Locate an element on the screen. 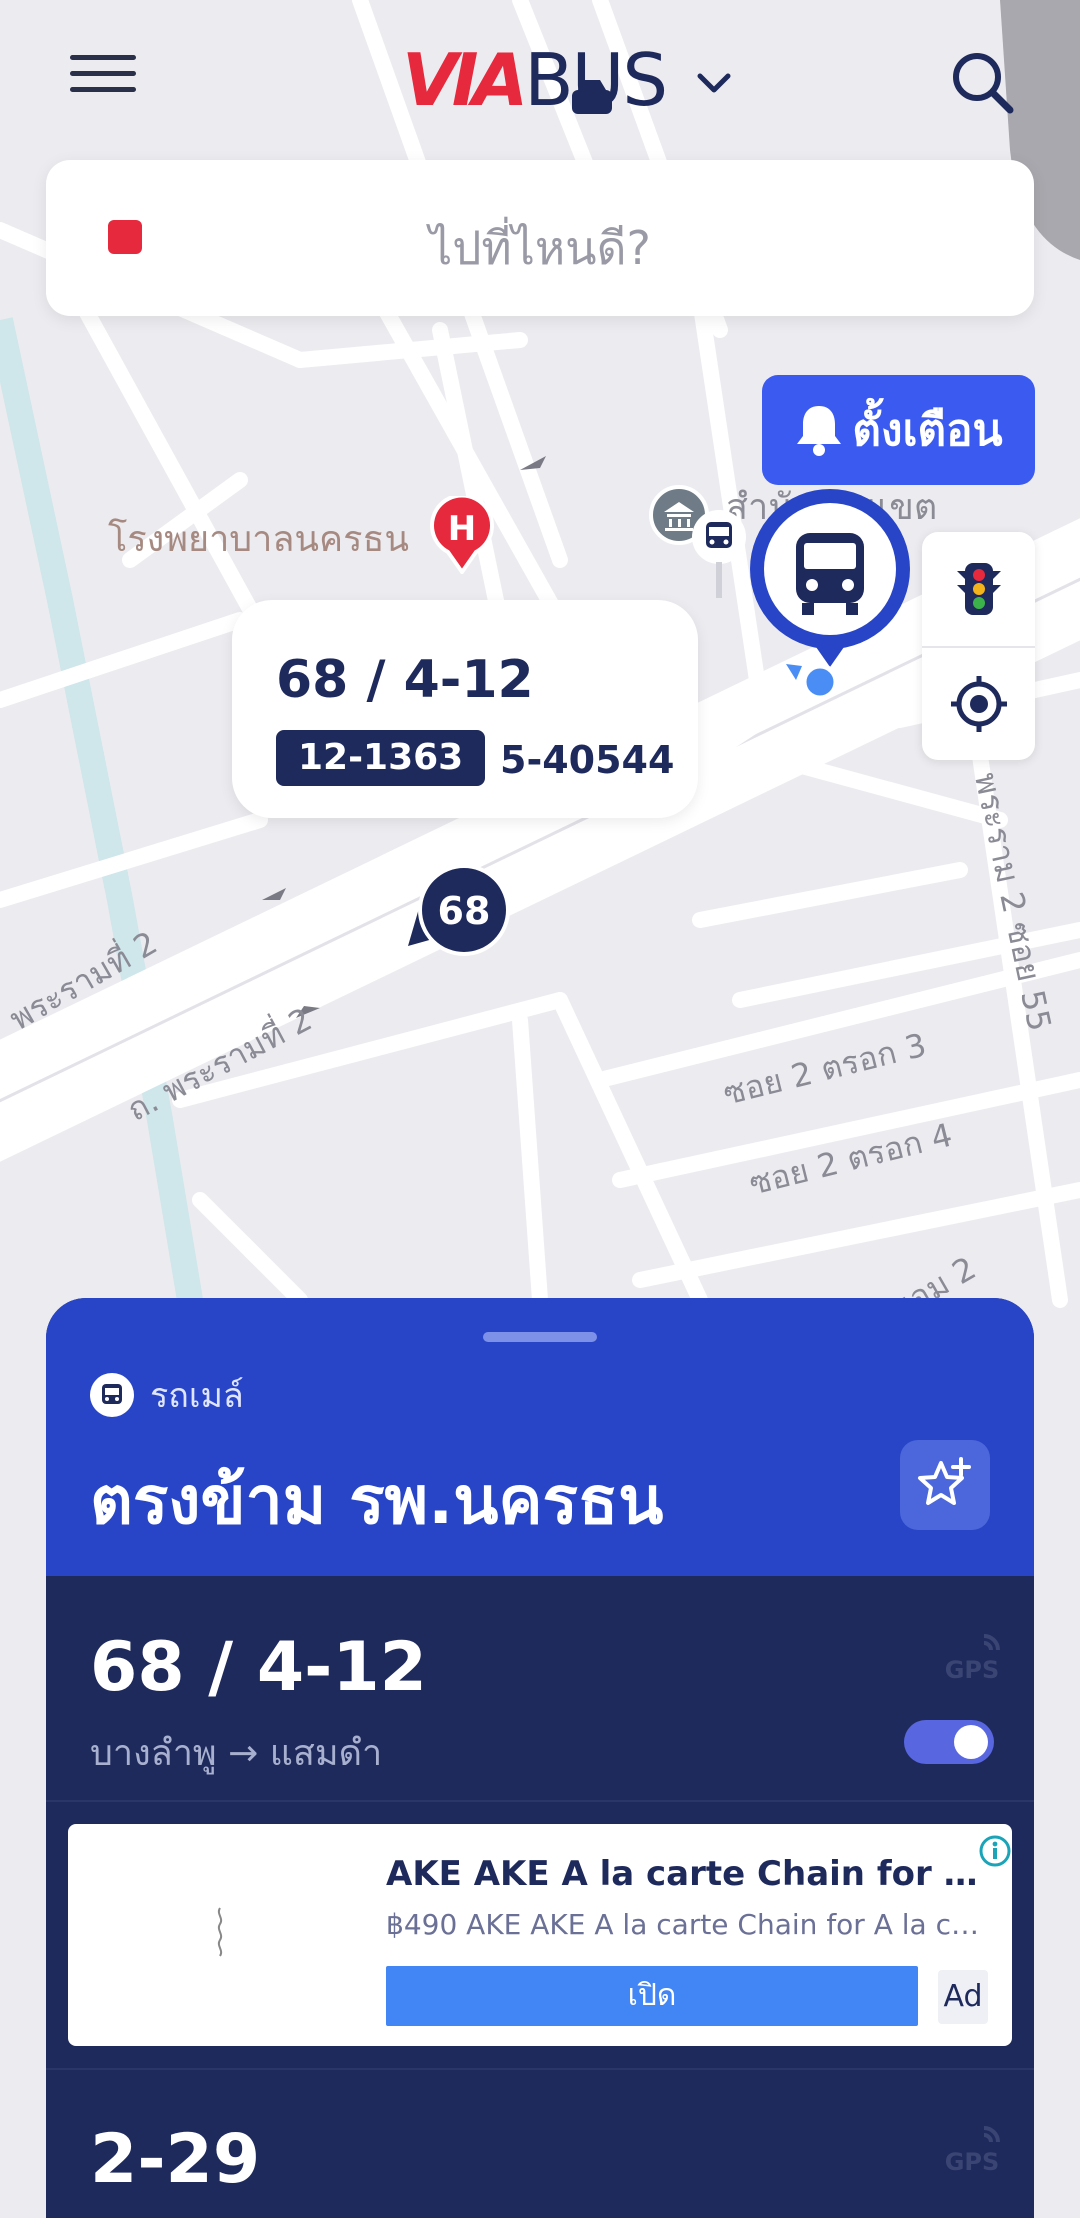  toggle-knob is located at coordinates (971, 1742).